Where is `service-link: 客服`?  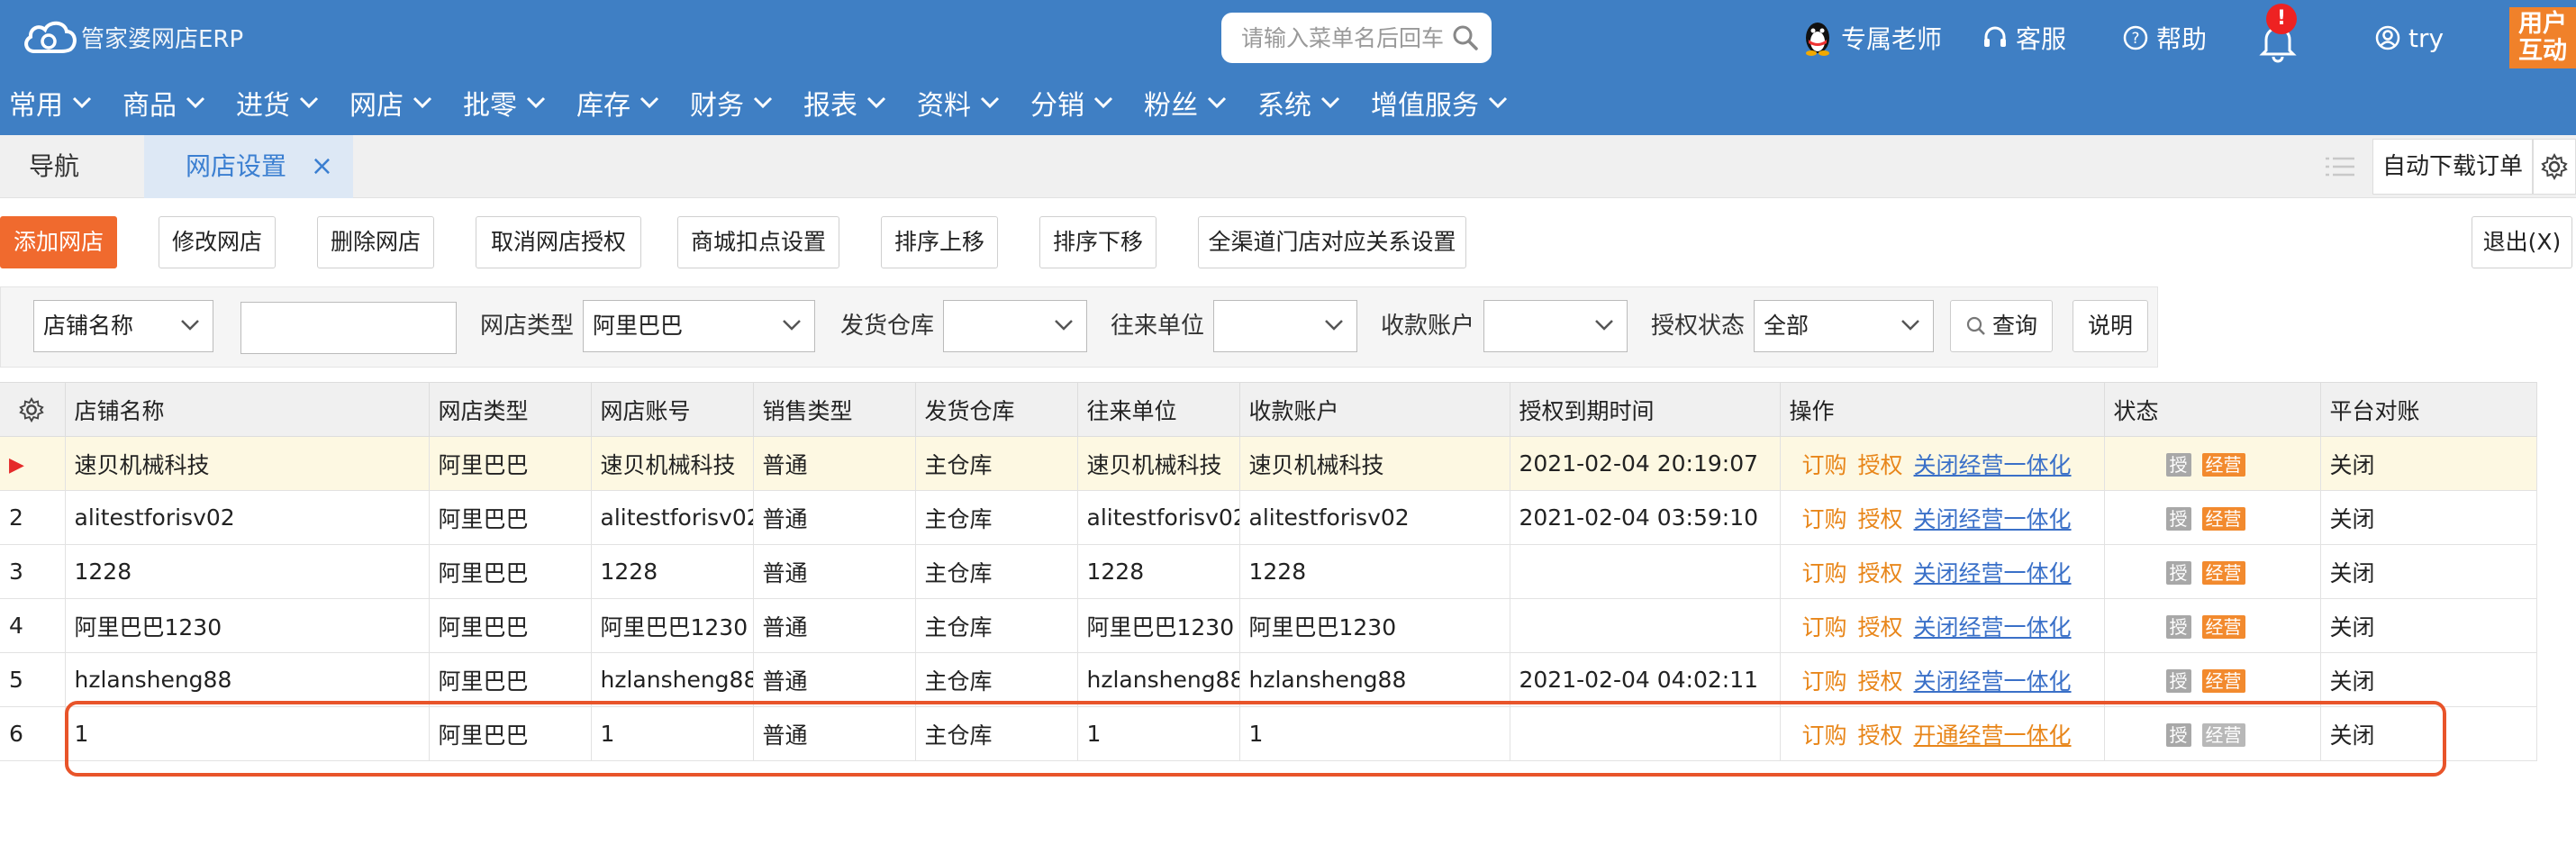
service-link: 客服 is located at coordinates (2024, 38).